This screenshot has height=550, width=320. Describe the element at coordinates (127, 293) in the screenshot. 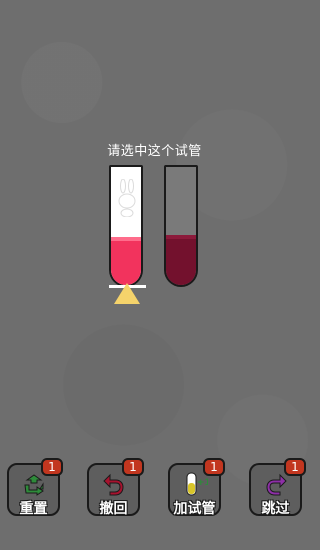

I see `selection-arrow-icon` at that location.